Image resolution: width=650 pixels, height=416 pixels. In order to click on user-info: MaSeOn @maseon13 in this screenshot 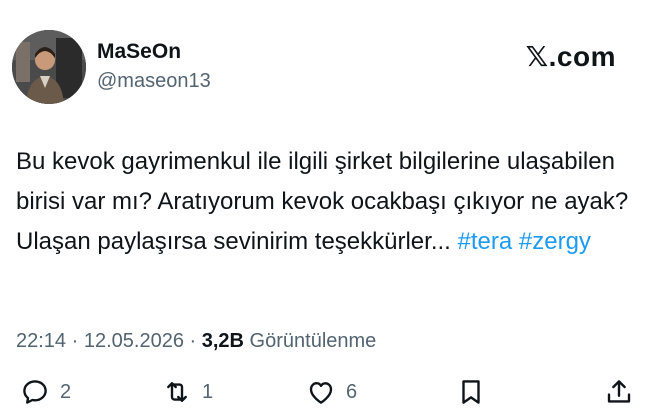, I will do `click(154, 67)`.